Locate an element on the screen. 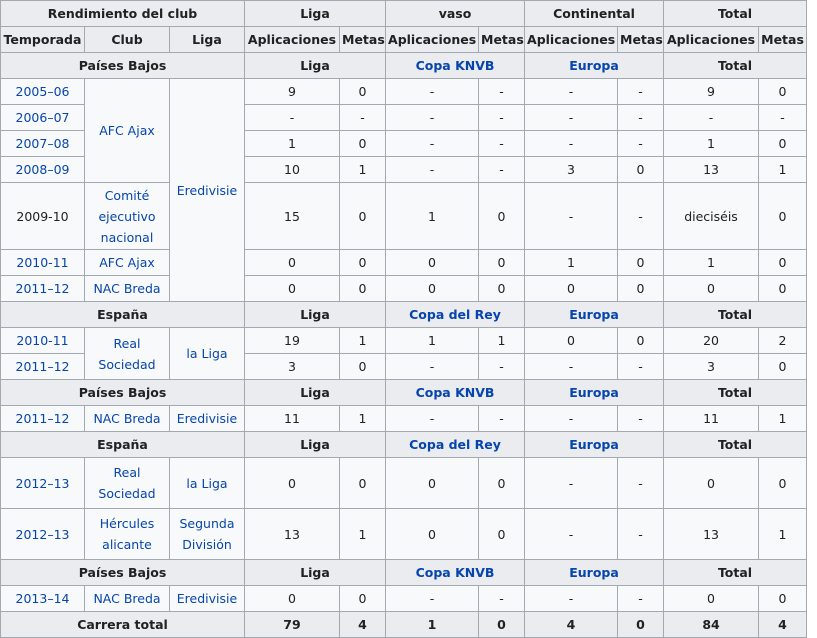 Image resolution: width=817 pixels, height=638 pixels. league-link: Segunda División is located at coordinates (207, 534).